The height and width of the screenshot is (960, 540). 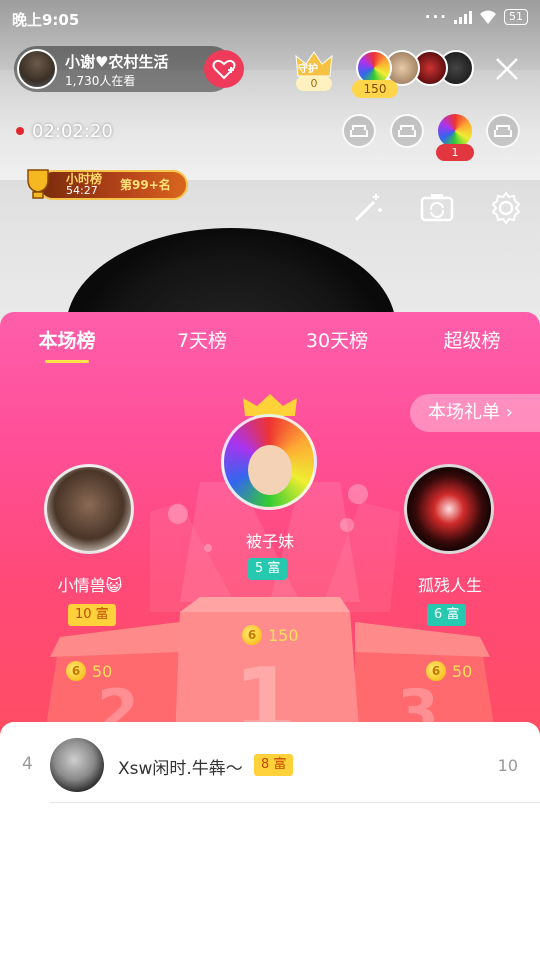 What do you see at coordinates (455, 131) in the screenshot?
I see `seat-avatar` at bounding box center [455, 131].